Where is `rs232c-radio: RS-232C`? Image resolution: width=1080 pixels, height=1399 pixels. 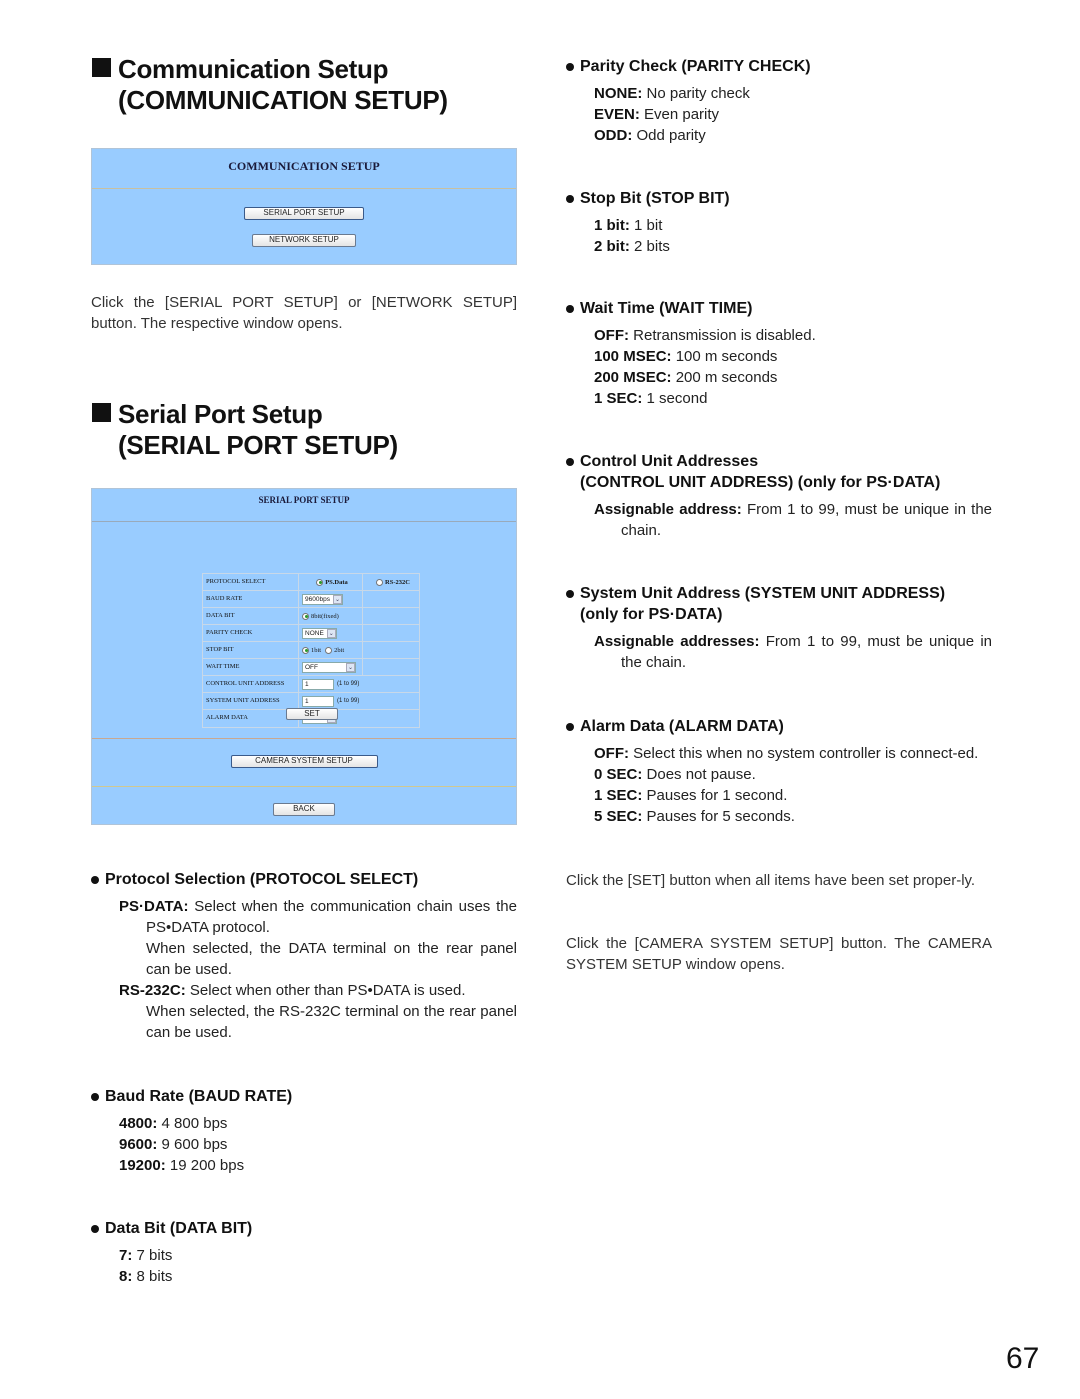 rs232c-radio: RS-232C is located at coordinates (391, 582).